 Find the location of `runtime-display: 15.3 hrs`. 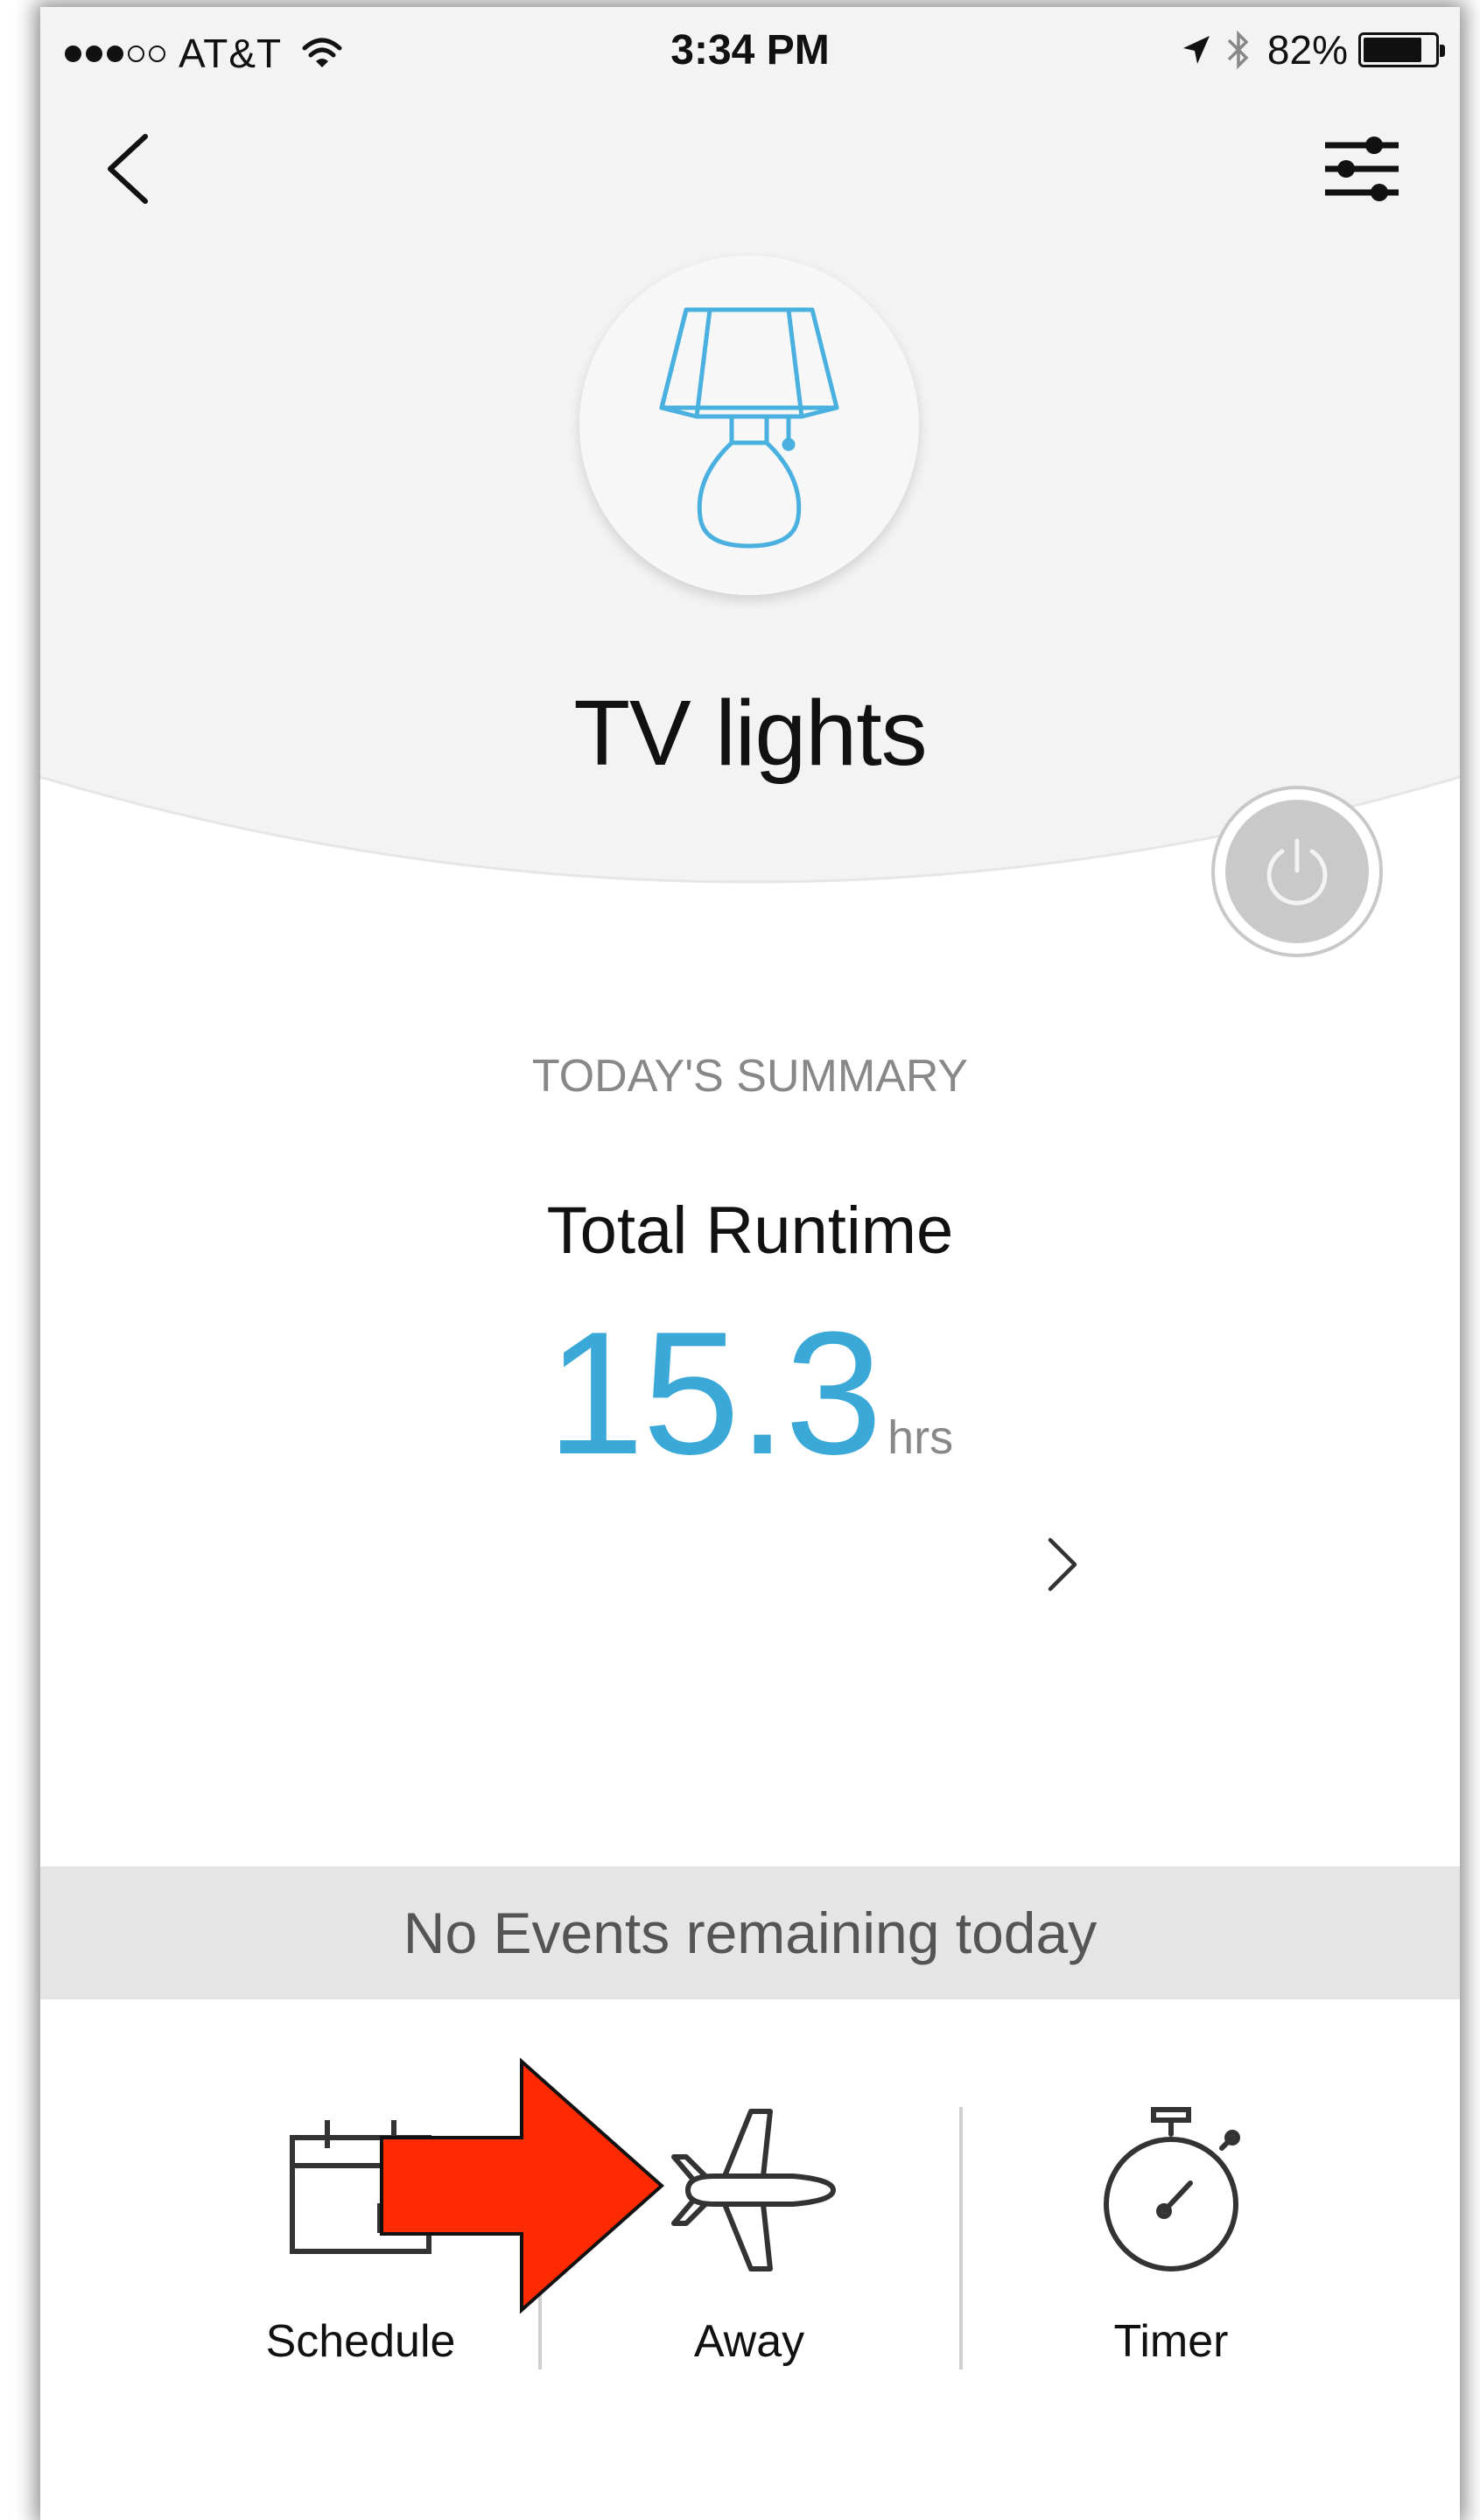

runtime-display: 15.3 hrs is located at coordinates (750, 1393).